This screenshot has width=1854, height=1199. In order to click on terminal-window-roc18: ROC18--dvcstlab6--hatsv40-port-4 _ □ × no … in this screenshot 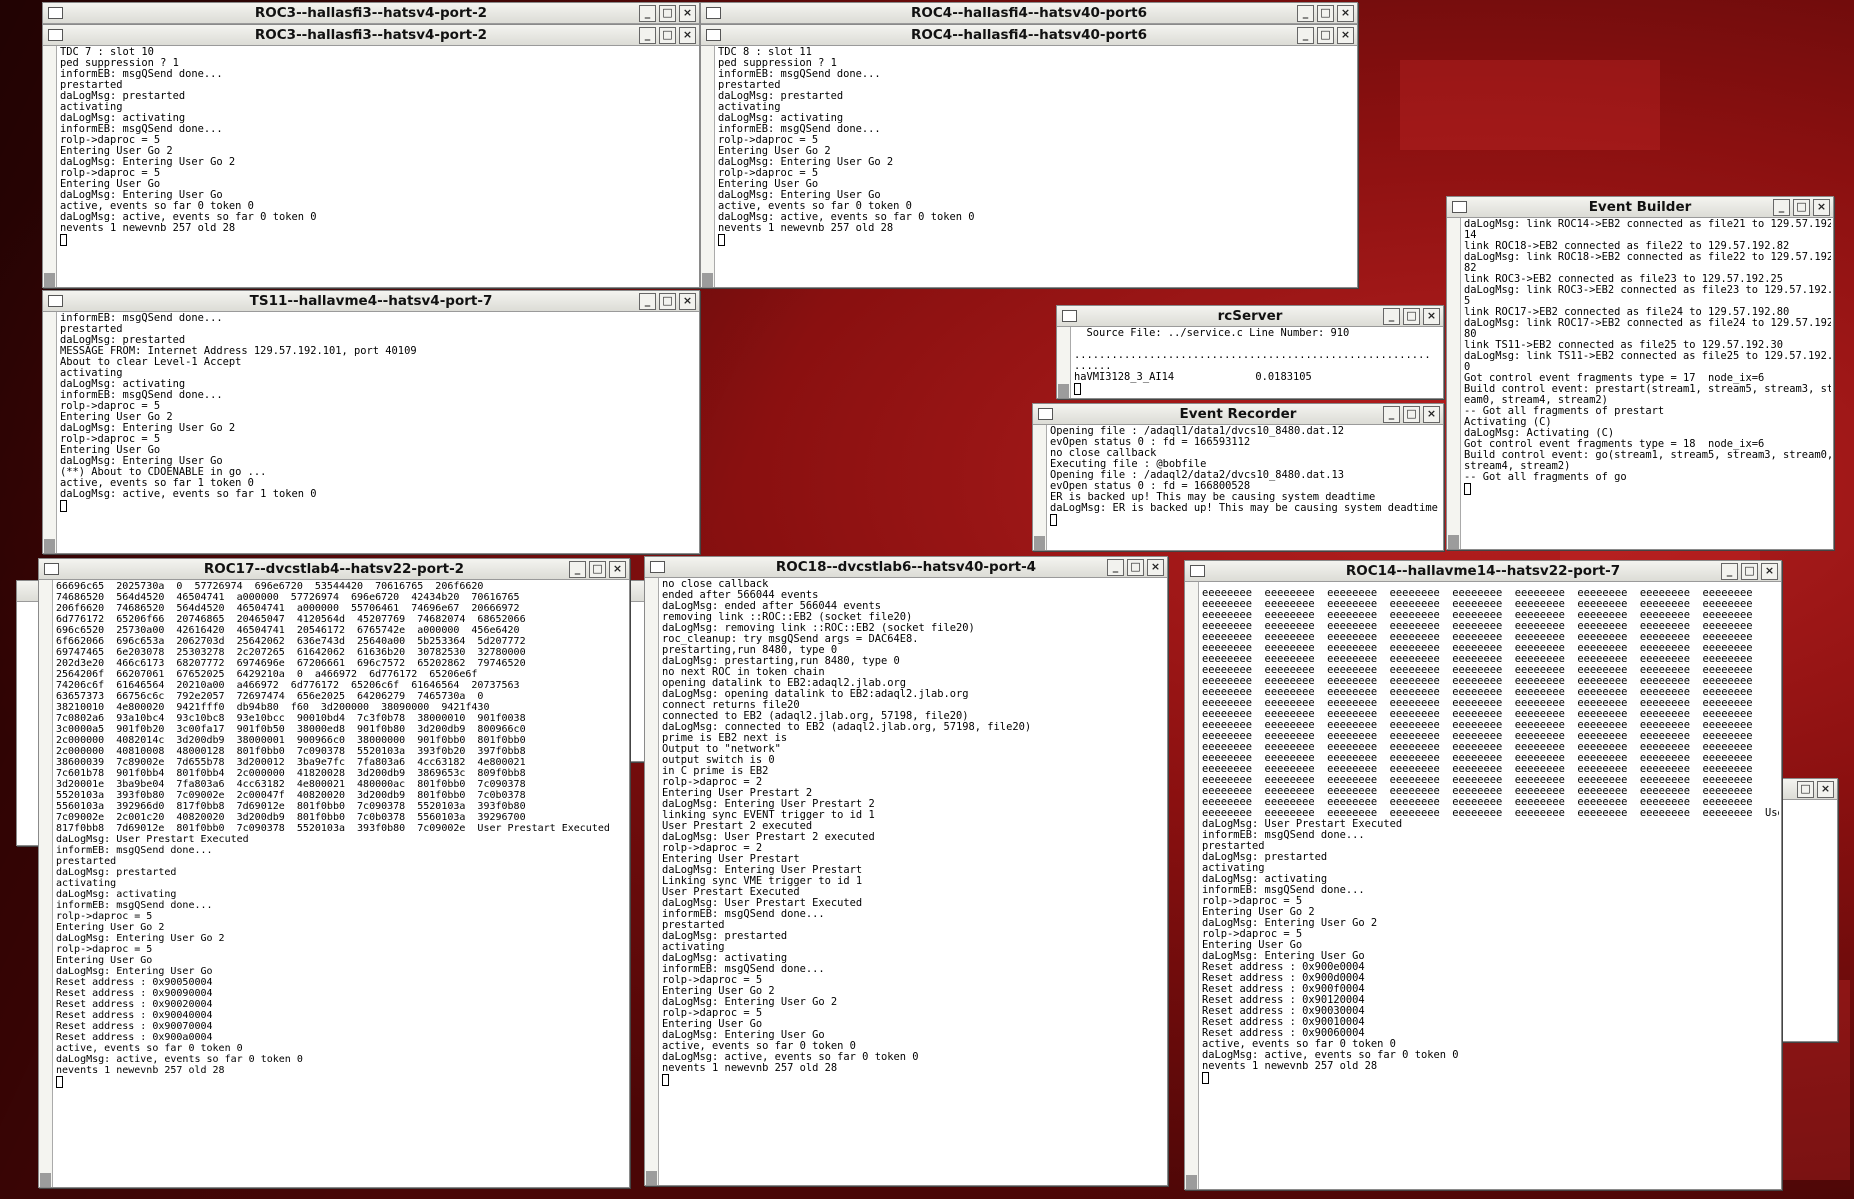, I will do `click(906, 871)`.